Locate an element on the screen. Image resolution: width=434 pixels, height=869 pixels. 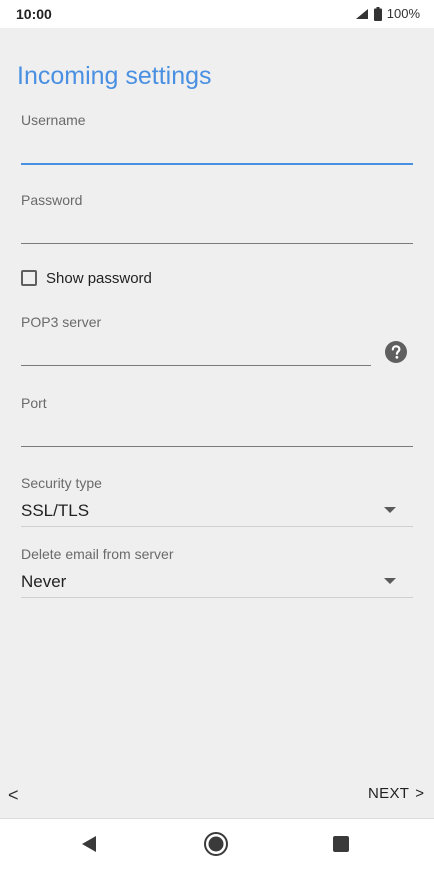
show-password-label: Show password is located at coordinates (99, 278).